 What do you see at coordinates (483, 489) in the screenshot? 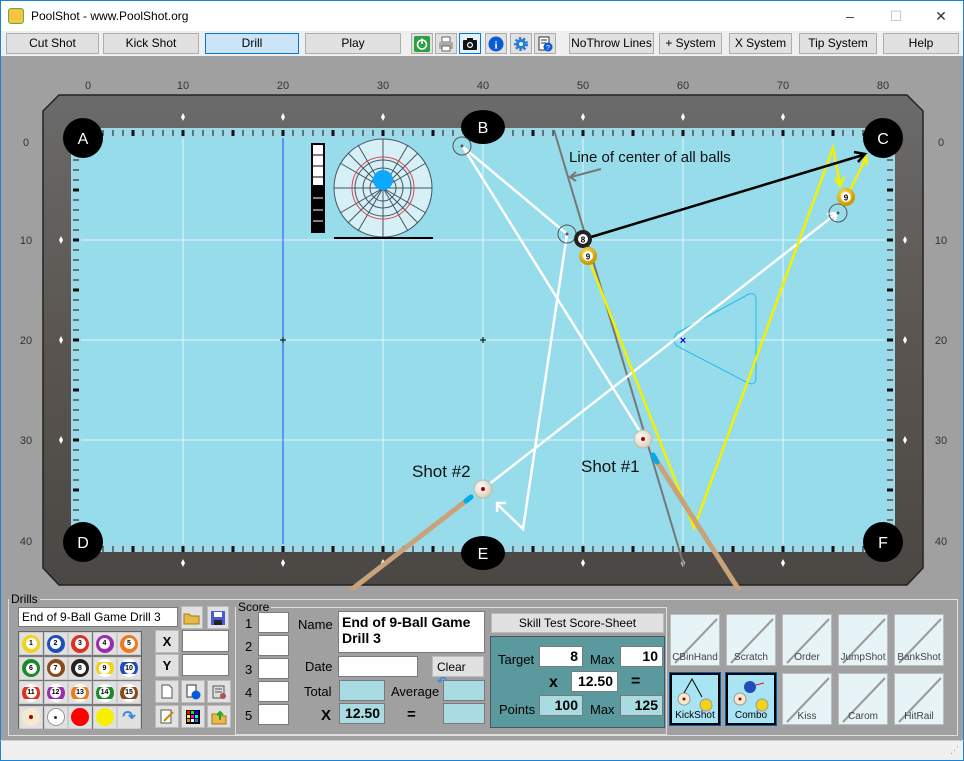
I see `cue-ball-shot2` at bounding box center [483, 489].